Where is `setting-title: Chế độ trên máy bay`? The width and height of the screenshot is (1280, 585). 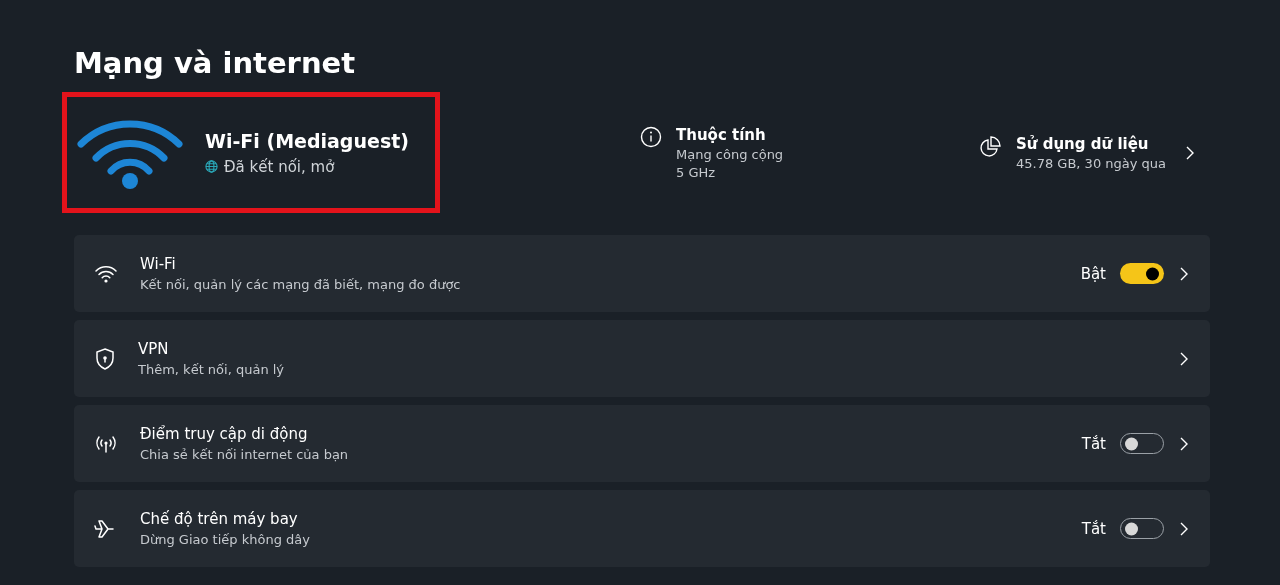
setting-title: Chế độ trên máy bay is located at coordinates (219, 519).